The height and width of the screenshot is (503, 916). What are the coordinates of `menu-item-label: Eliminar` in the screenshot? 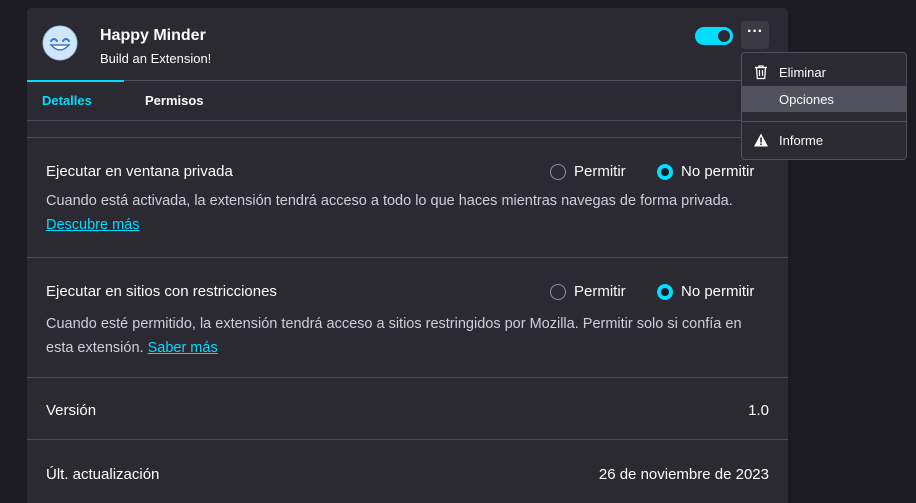 It's located at (802, 72).